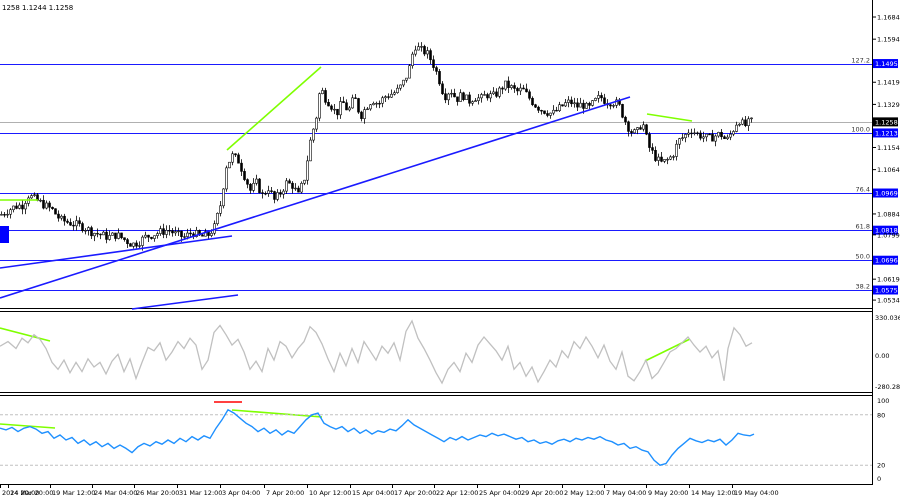  I want to click on time-label: 26 Mar 20:00, so click(157, 493).